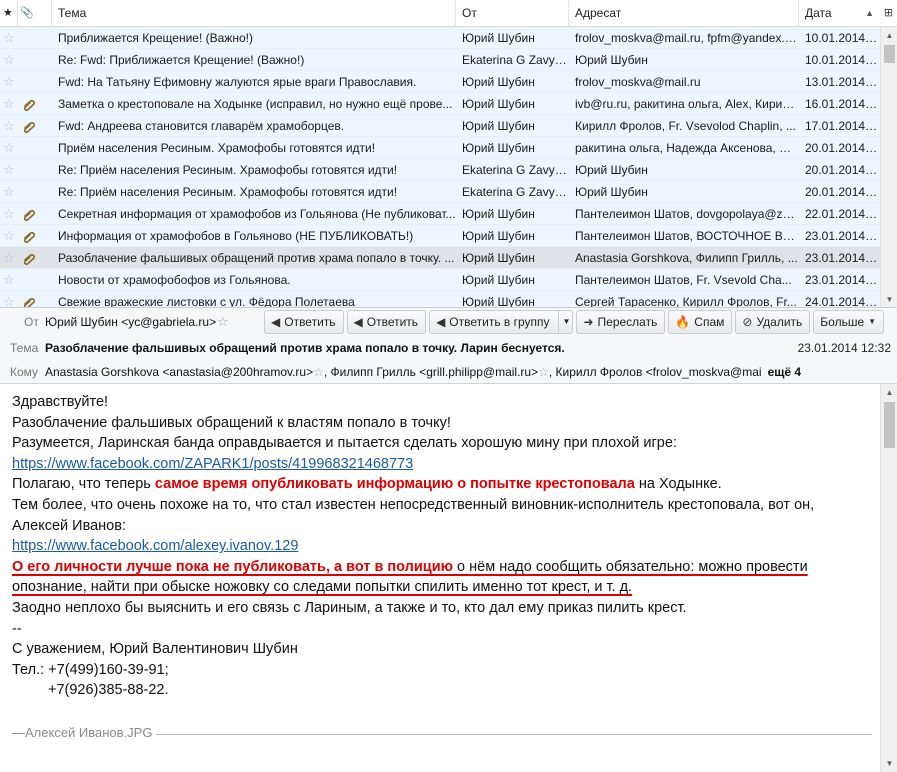 The image size is (897, 772). Describe the element at coordinates (888, 578) in the screenshot. I see `body-scrollbar: ▲ ▼` at that location.